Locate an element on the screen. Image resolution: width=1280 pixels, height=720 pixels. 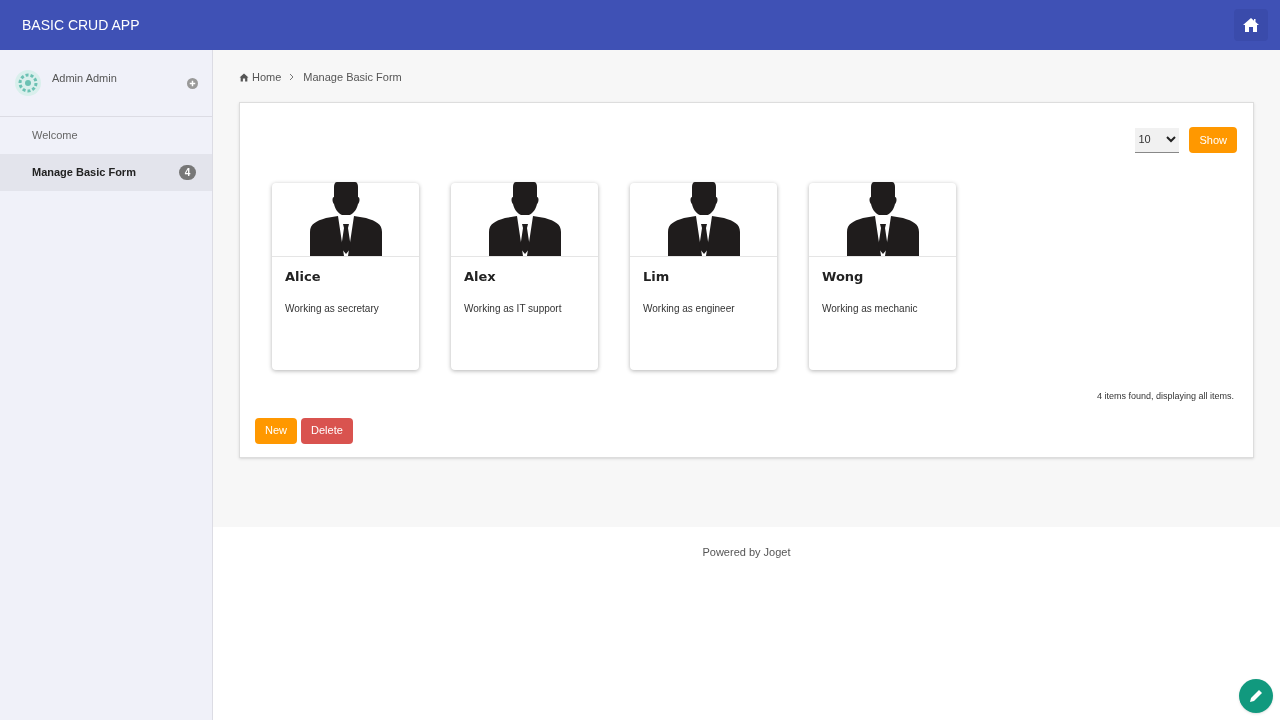
menu-item: Manage Basic Form 4 is located at coordinates (106, 172).